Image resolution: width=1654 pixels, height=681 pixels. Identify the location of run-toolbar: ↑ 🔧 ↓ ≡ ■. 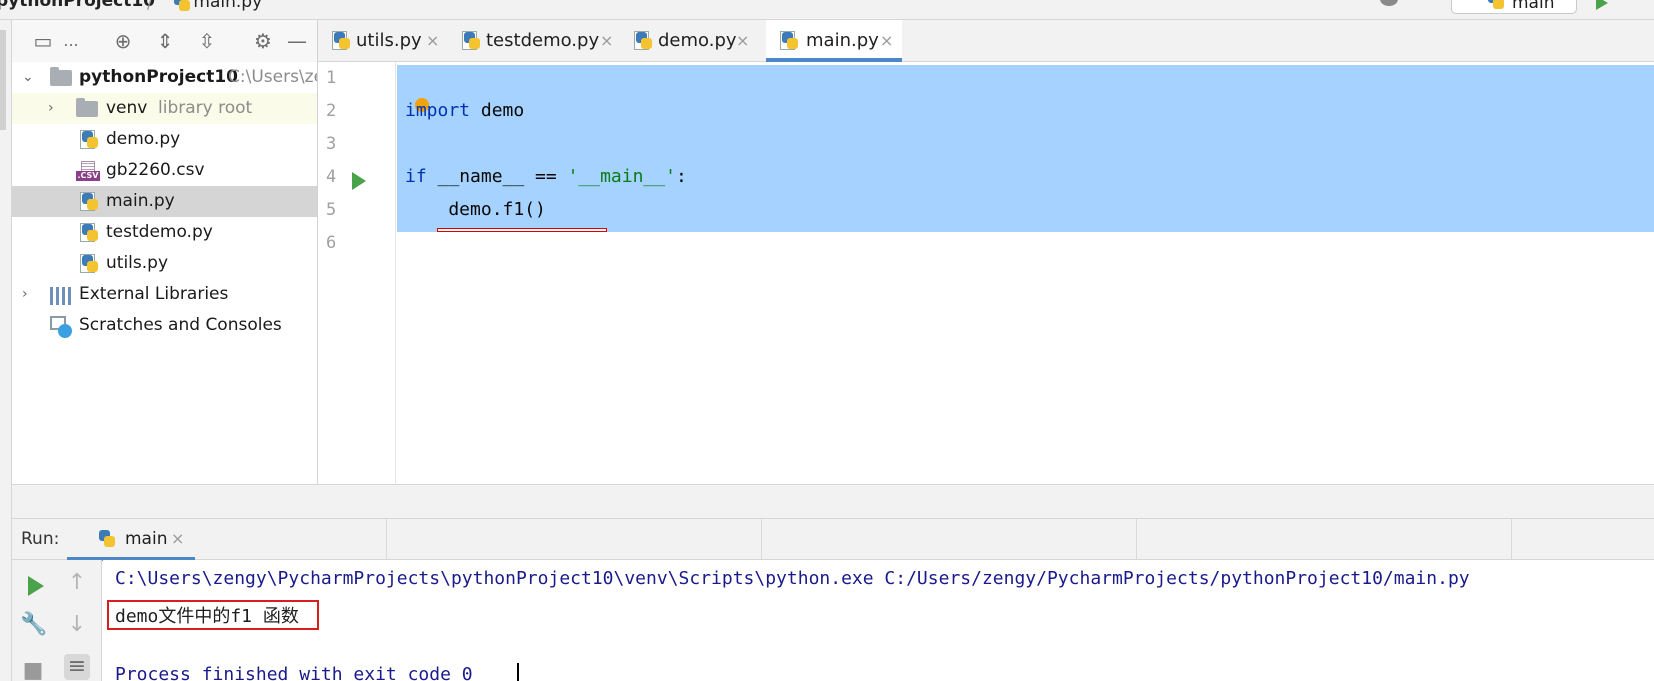
(57, 620).